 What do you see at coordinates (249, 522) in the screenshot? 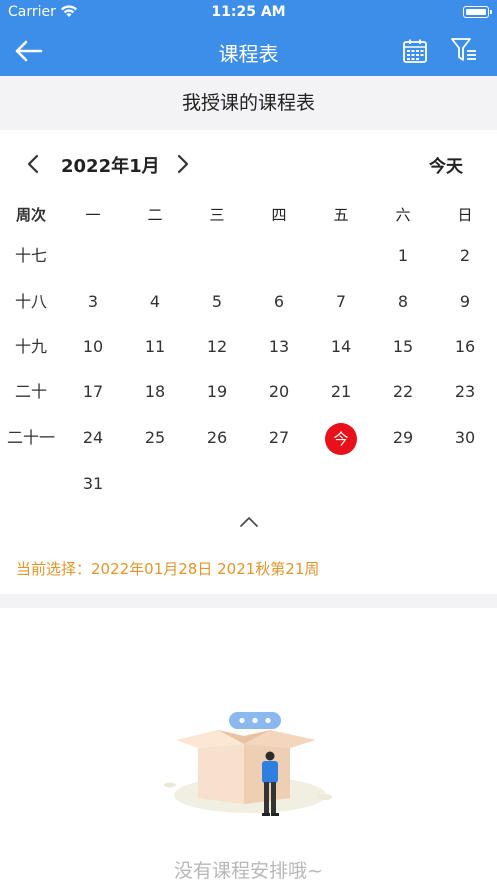
I see `chevron-up-icon` at bounding box center [249, 522].